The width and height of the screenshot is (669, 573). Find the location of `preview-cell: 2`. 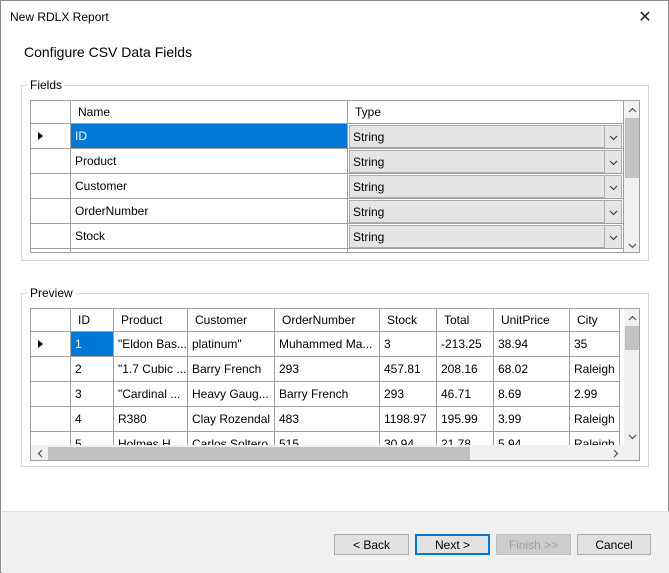

preview-cell: 2 is located at coordinates (92, 369).